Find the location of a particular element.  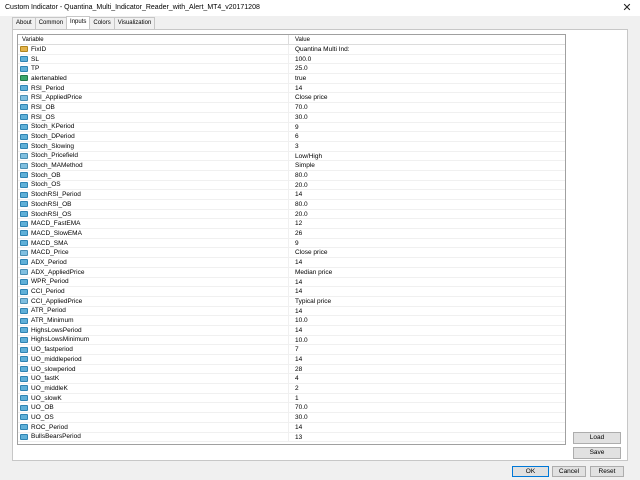

table-row: RSI_OB 70.0 is located at coordinates (291, 108).